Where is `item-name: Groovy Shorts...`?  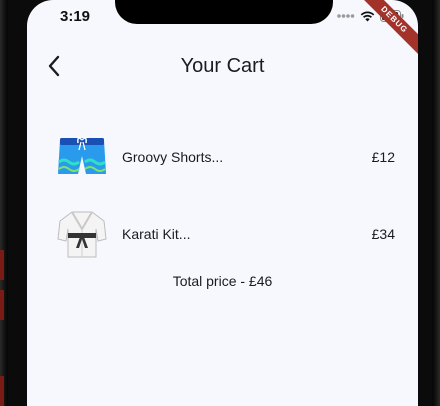
item-name: Groovy Shorts... is located at coordinates (173, 157).